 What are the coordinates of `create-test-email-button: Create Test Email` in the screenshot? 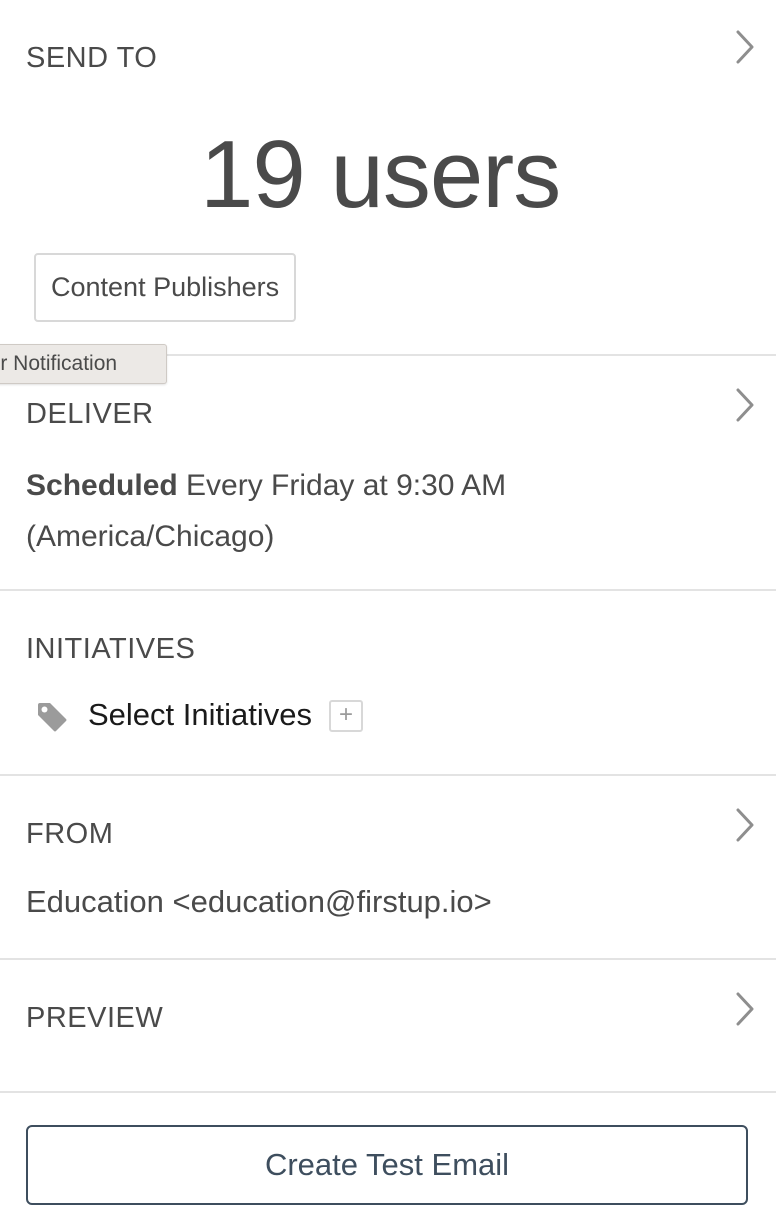 It's located at (387, 1165).